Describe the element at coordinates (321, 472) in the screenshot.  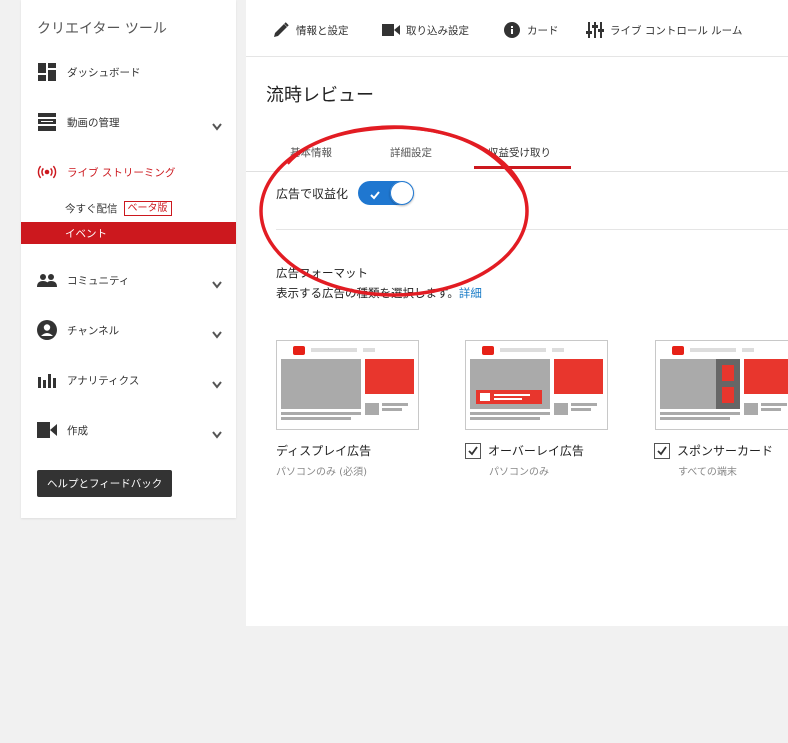
I see `display-ad-note: パソコンのみ (必須)` at that location.